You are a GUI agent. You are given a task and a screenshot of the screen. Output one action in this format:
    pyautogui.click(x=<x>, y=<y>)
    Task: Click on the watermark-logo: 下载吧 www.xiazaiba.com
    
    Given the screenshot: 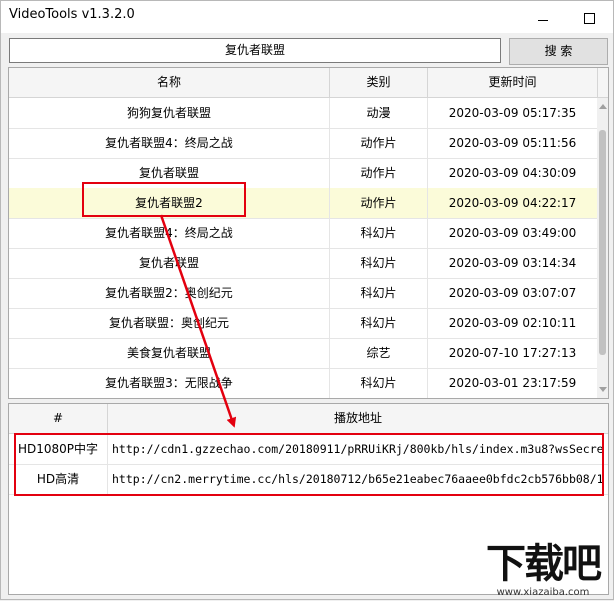 What is the action you would take?
    pyautogui.click(x=543, y=570)
    